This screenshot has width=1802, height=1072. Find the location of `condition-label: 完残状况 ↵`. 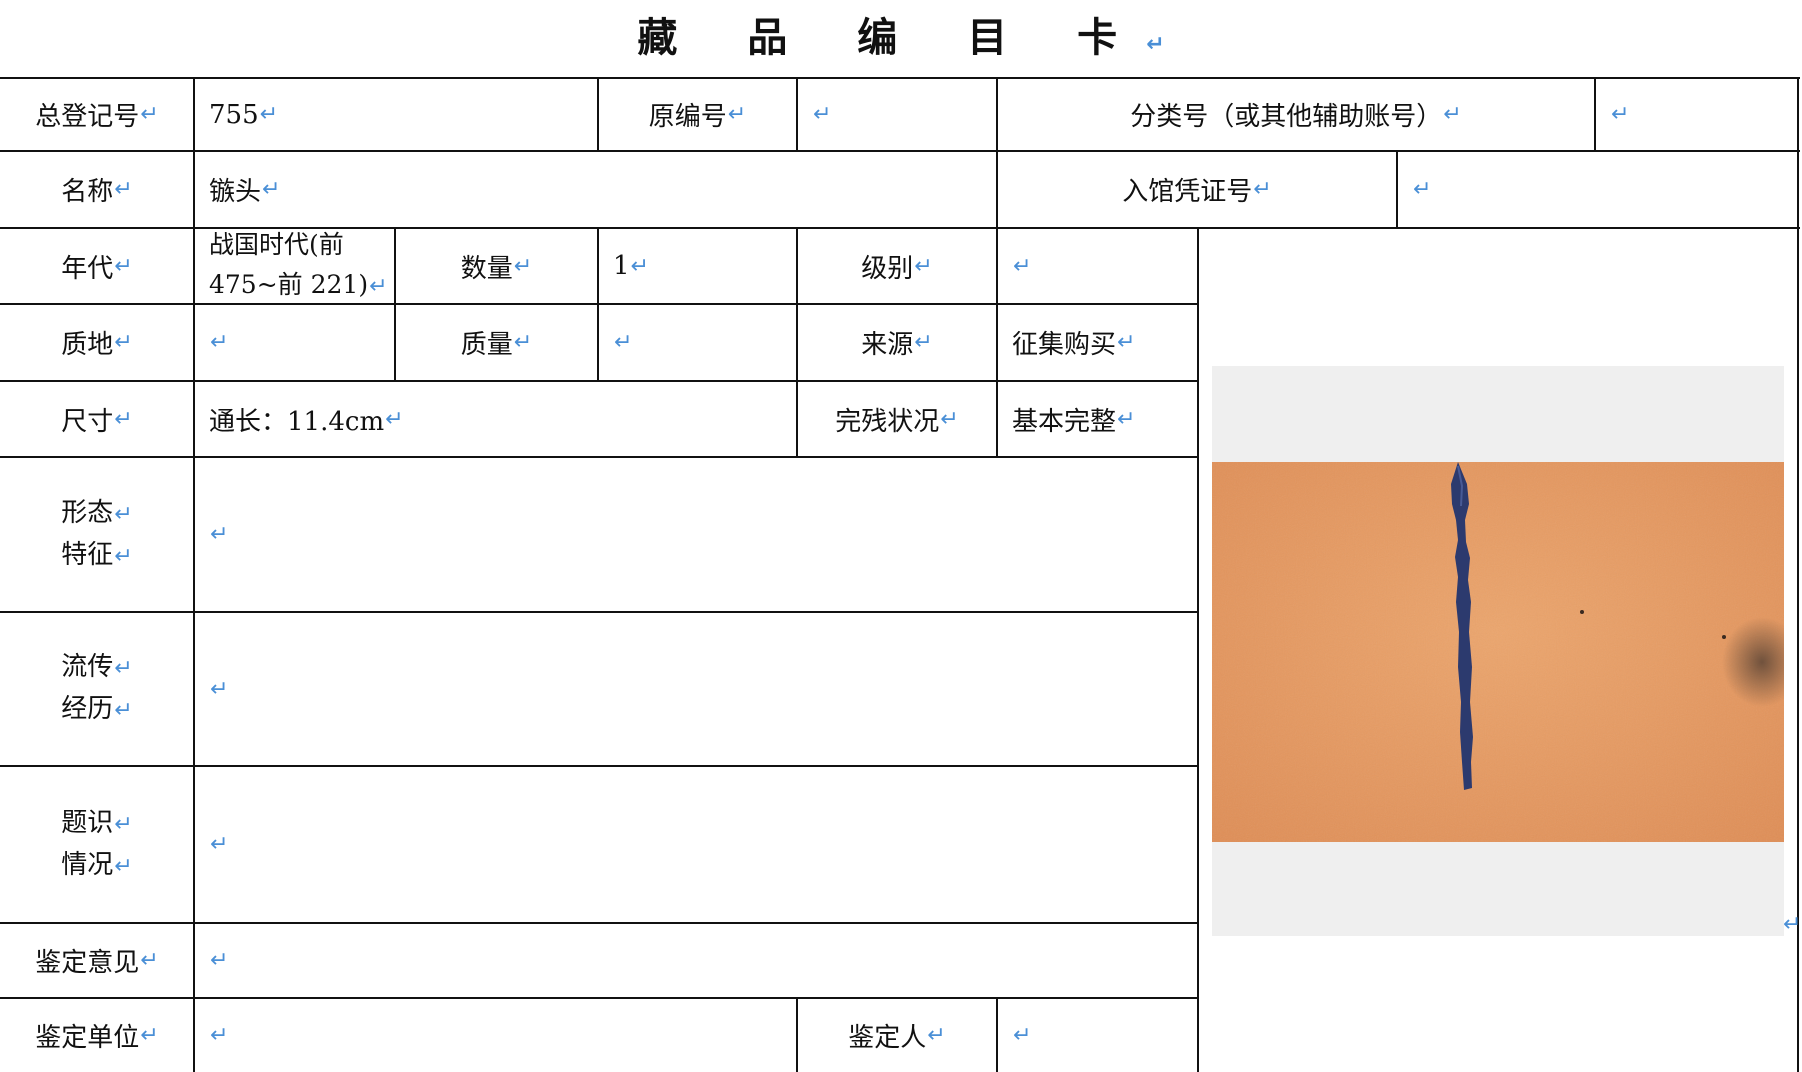

condition-label: 完残状况 ↵ is located at coordinates (897, 421).